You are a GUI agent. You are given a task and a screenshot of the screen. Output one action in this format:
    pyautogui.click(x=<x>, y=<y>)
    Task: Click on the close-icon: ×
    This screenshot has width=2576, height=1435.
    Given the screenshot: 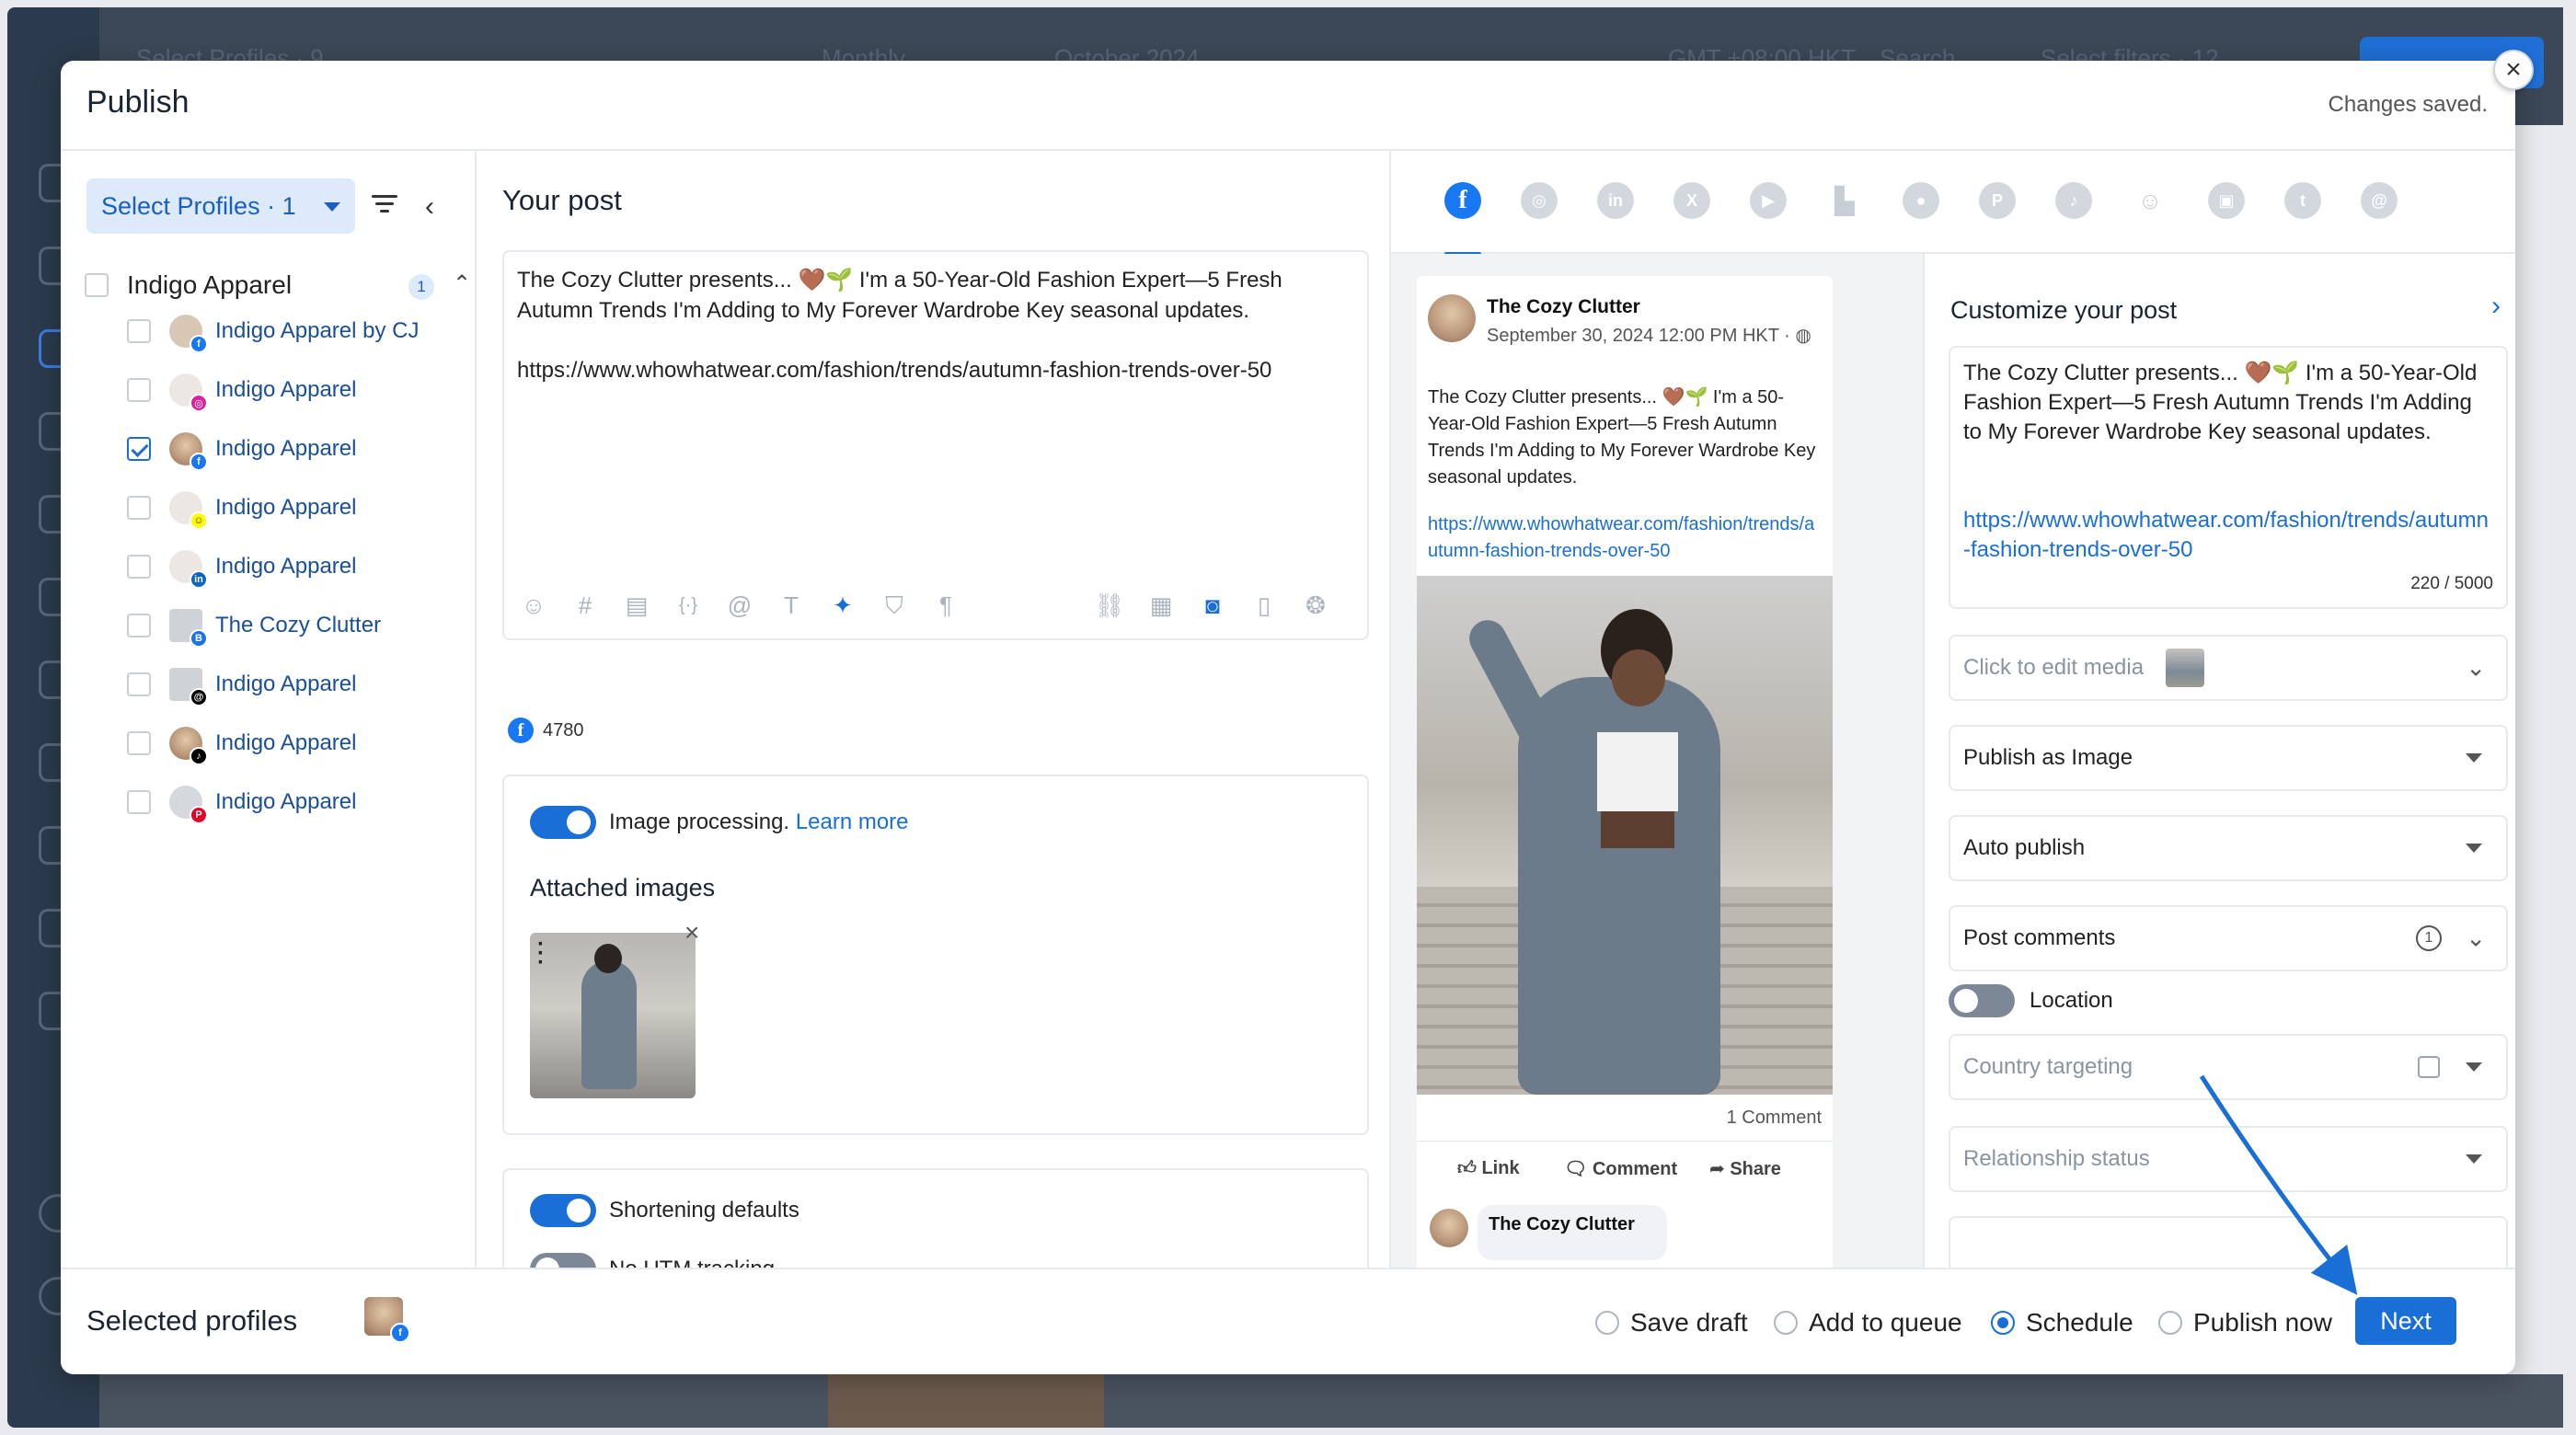 What is the action you would take?
    pyautogui.click(x=2513, y=69)
    